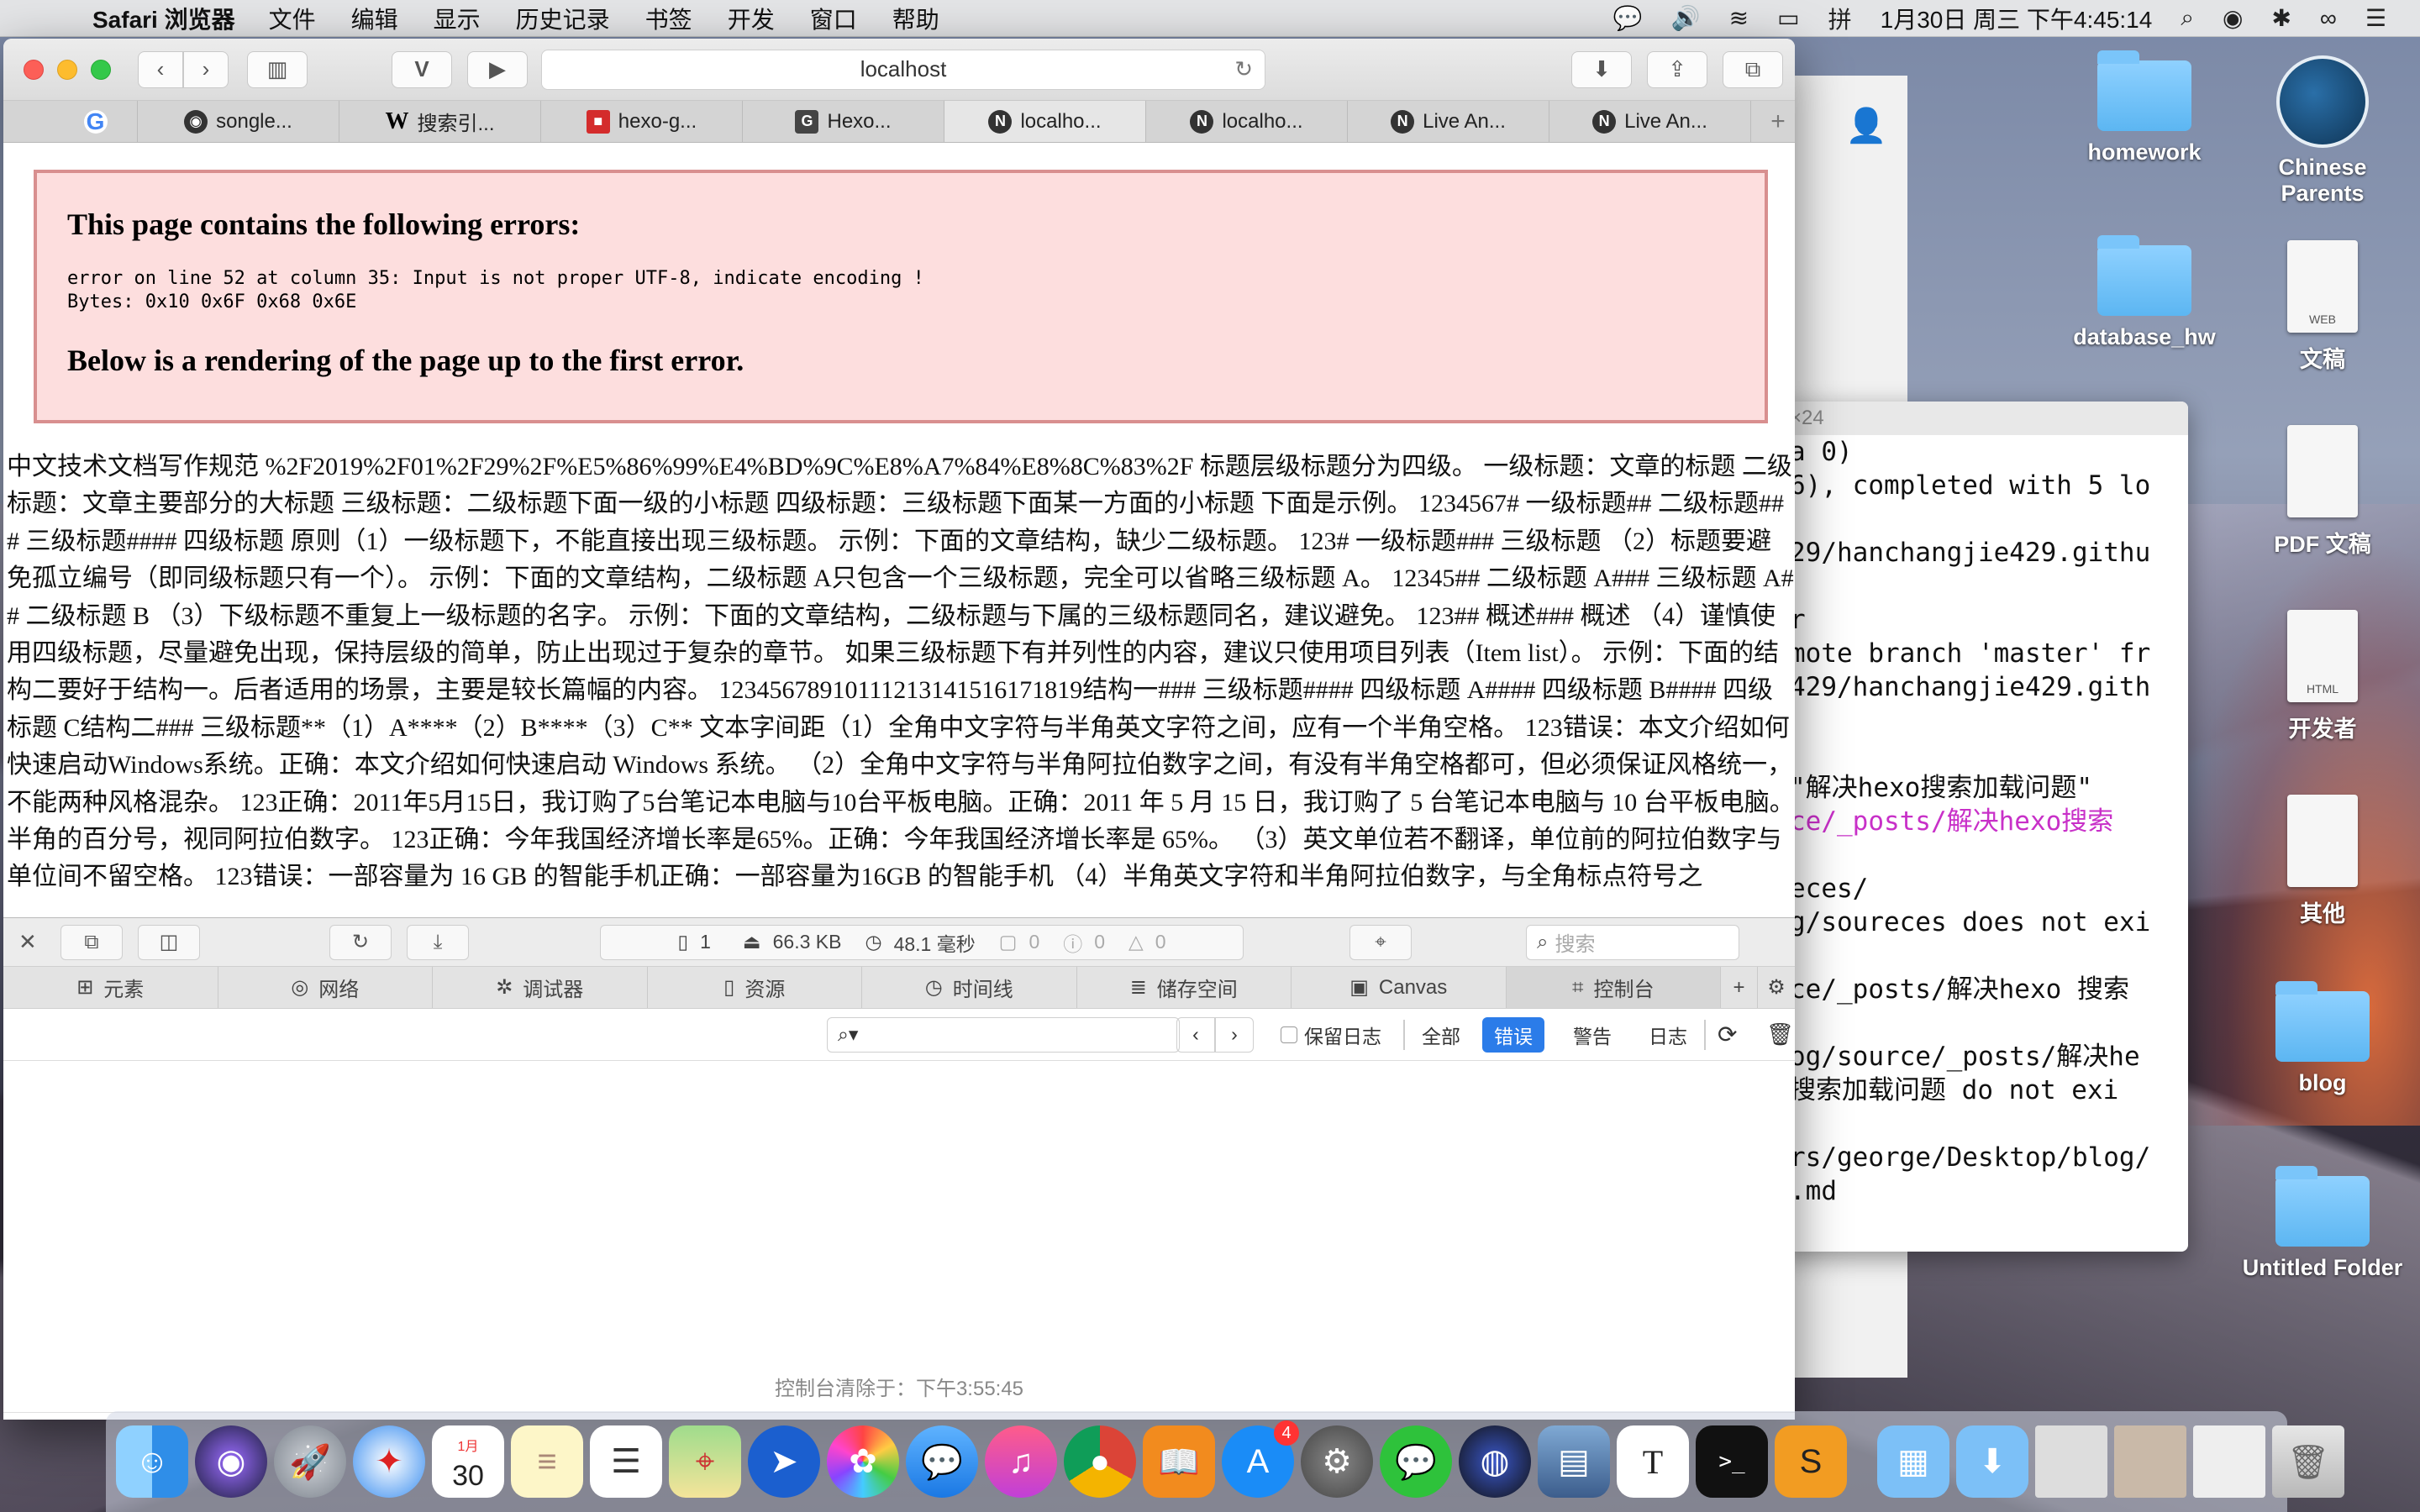 The image size is (2420, 1512). I want to click on tab-canvas: ▣ Canvas, so click(1399, 987).